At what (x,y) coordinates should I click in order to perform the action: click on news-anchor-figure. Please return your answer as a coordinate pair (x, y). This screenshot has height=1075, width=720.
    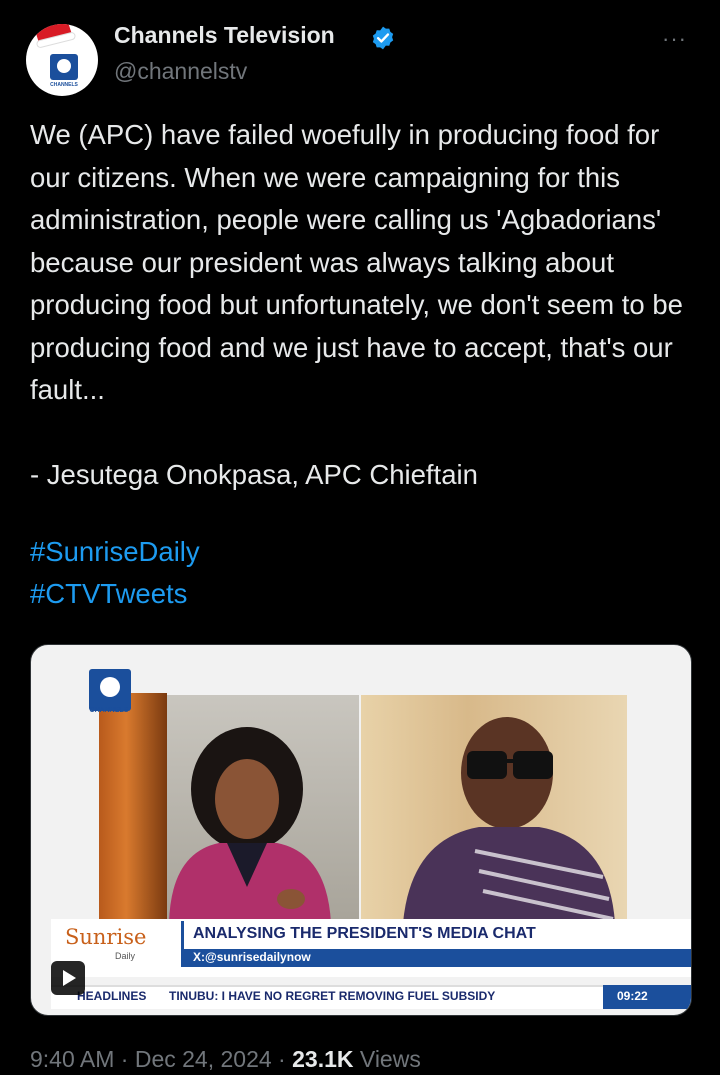
    Looking at the image, I should click on (250, 825).